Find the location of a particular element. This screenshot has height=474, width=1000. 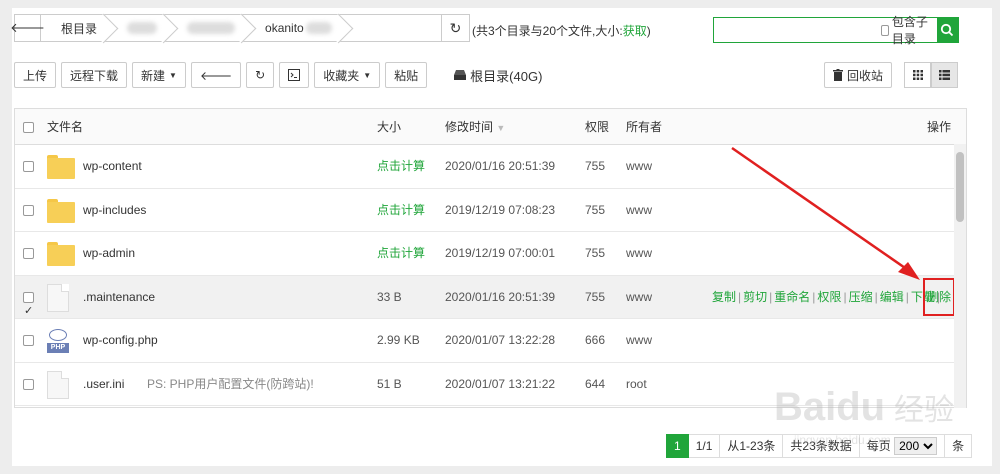

file-name: .maintenance is located at coordinates (119, 297).